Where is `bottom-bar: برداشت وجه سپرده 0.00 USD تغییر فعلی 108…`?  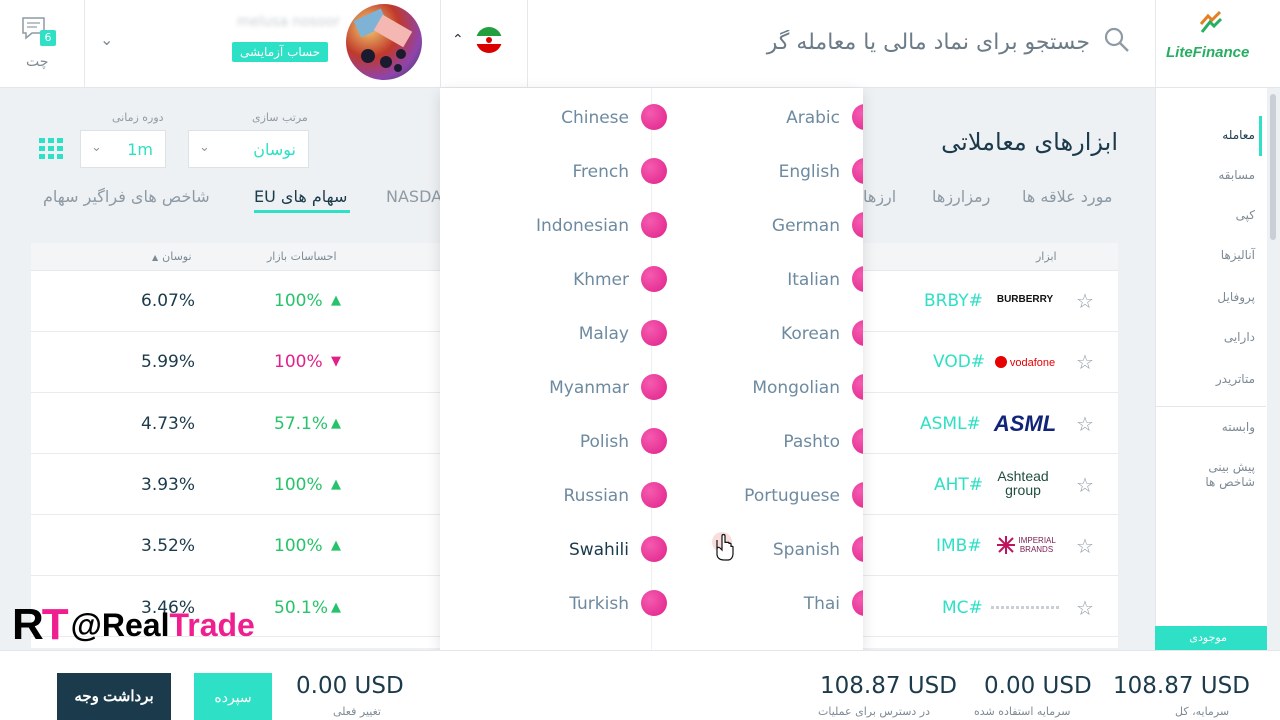
bottom-bar: برداشت وجه سپرده 0.00 USD تغییر فعلی 108… is located at coordinates (640, 685).